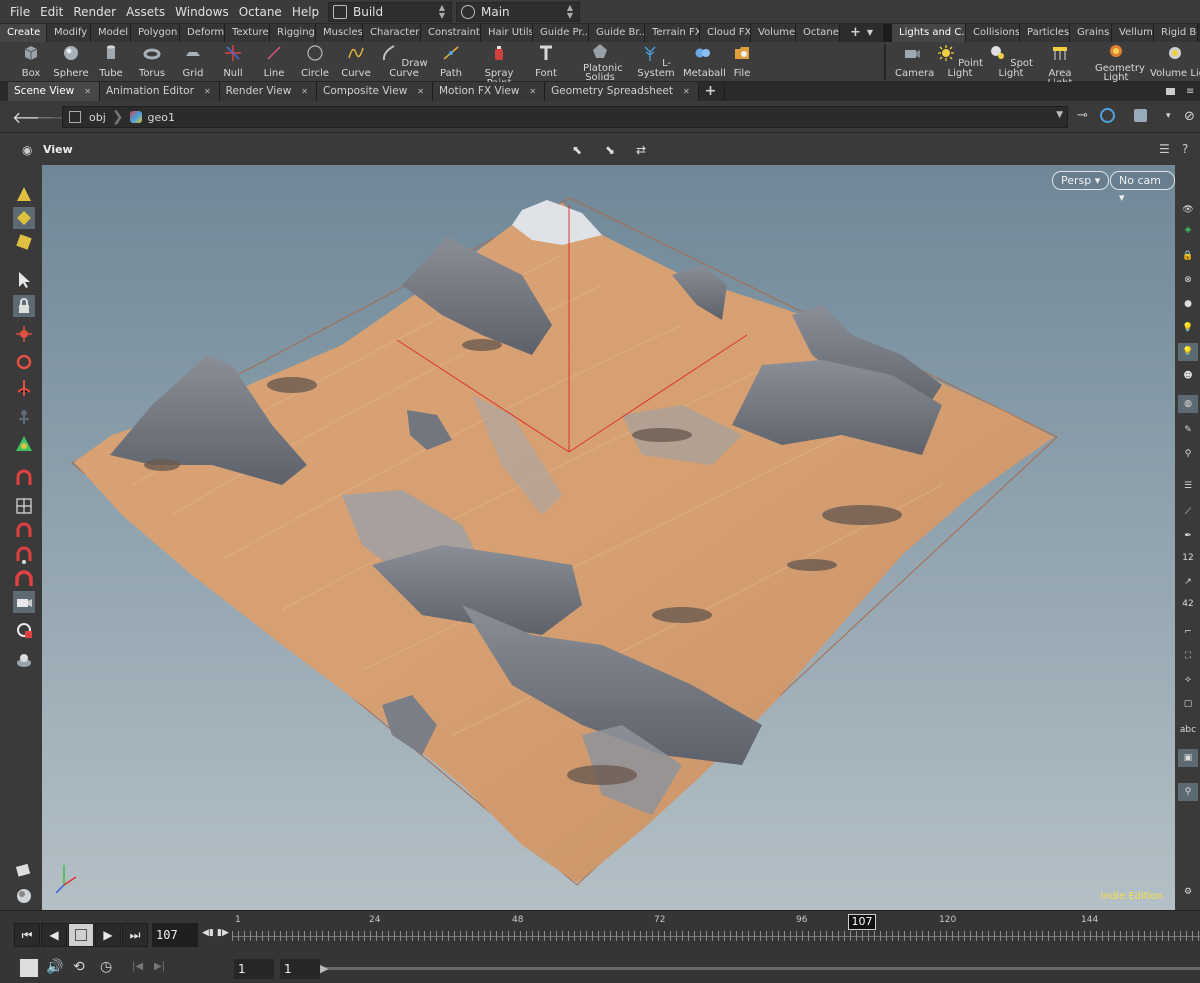 The height and width of the screenshot is (983, 1200). What do you see at coordinates (300, 969) in the screenshot?
I see `range-step-field: 1` at bounding box center [300, 969].